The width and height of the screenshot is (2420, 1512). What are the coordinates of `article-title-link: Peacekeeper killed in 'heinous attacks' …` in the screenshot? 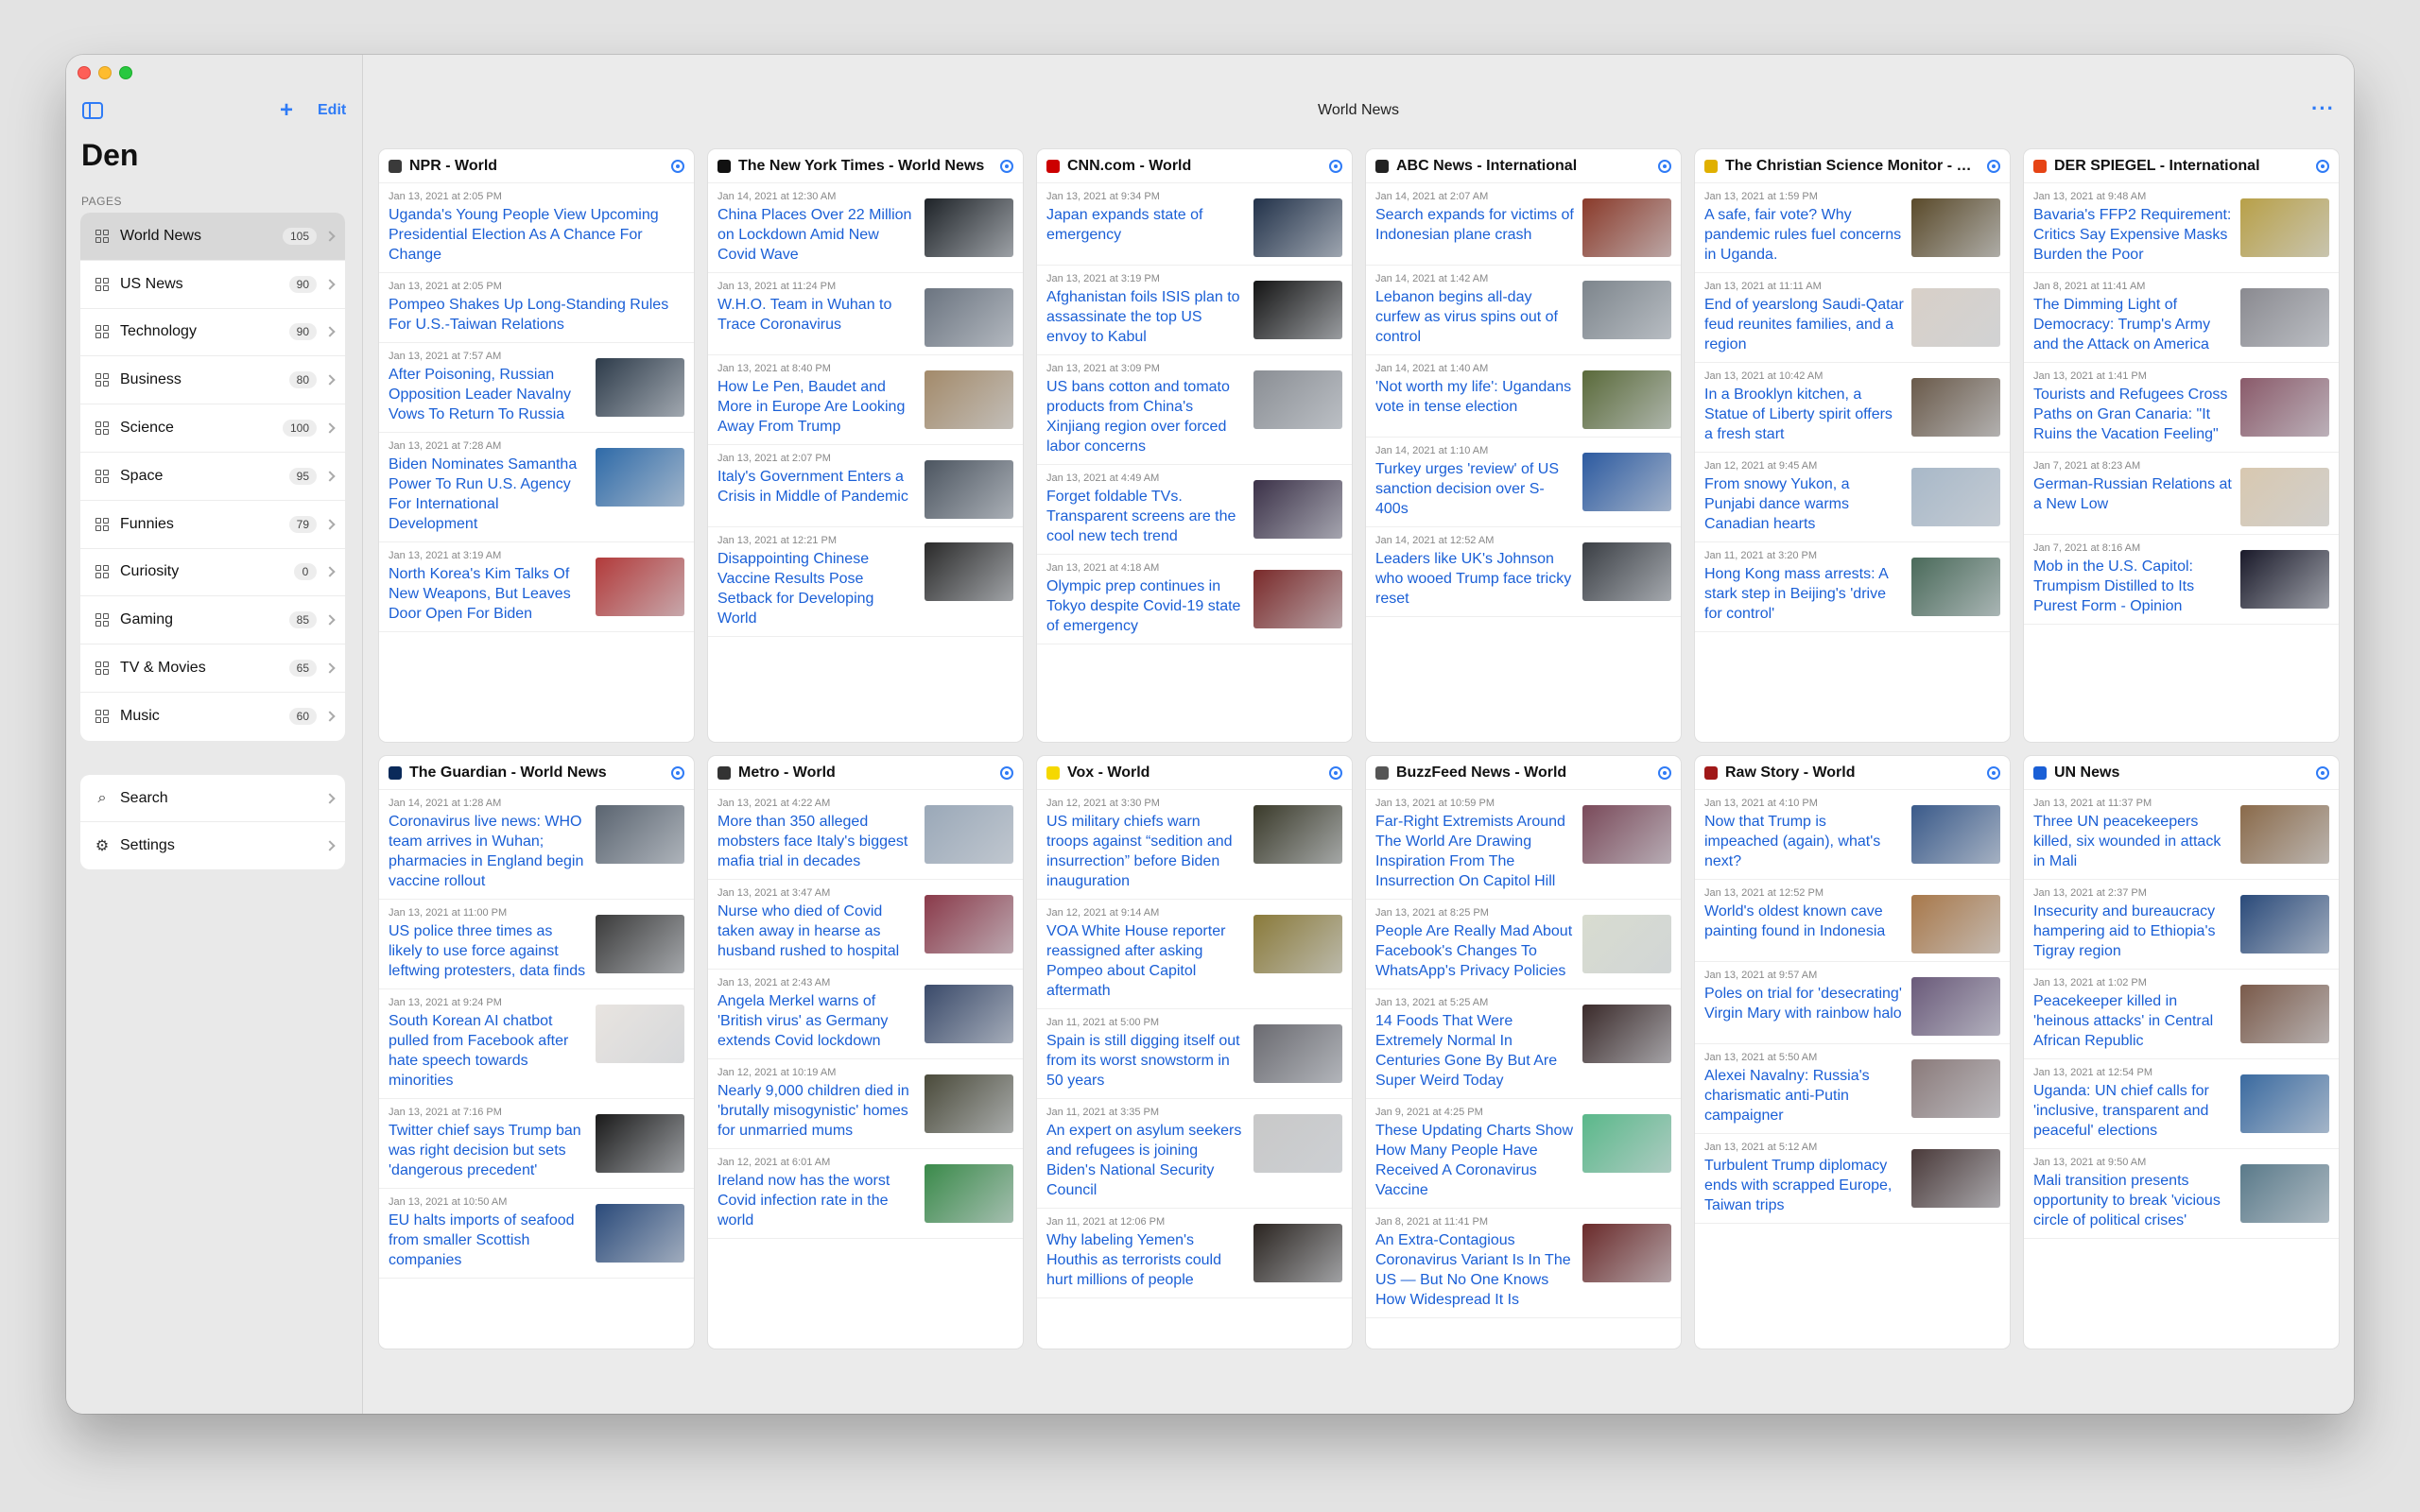 It's located at (2133, 1021).